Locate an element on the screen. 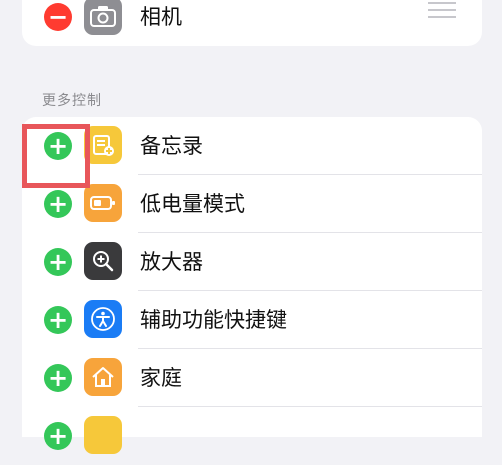 This screenshot has height=465, width=502. accessibility-icon is located at coordinates (103, 319).